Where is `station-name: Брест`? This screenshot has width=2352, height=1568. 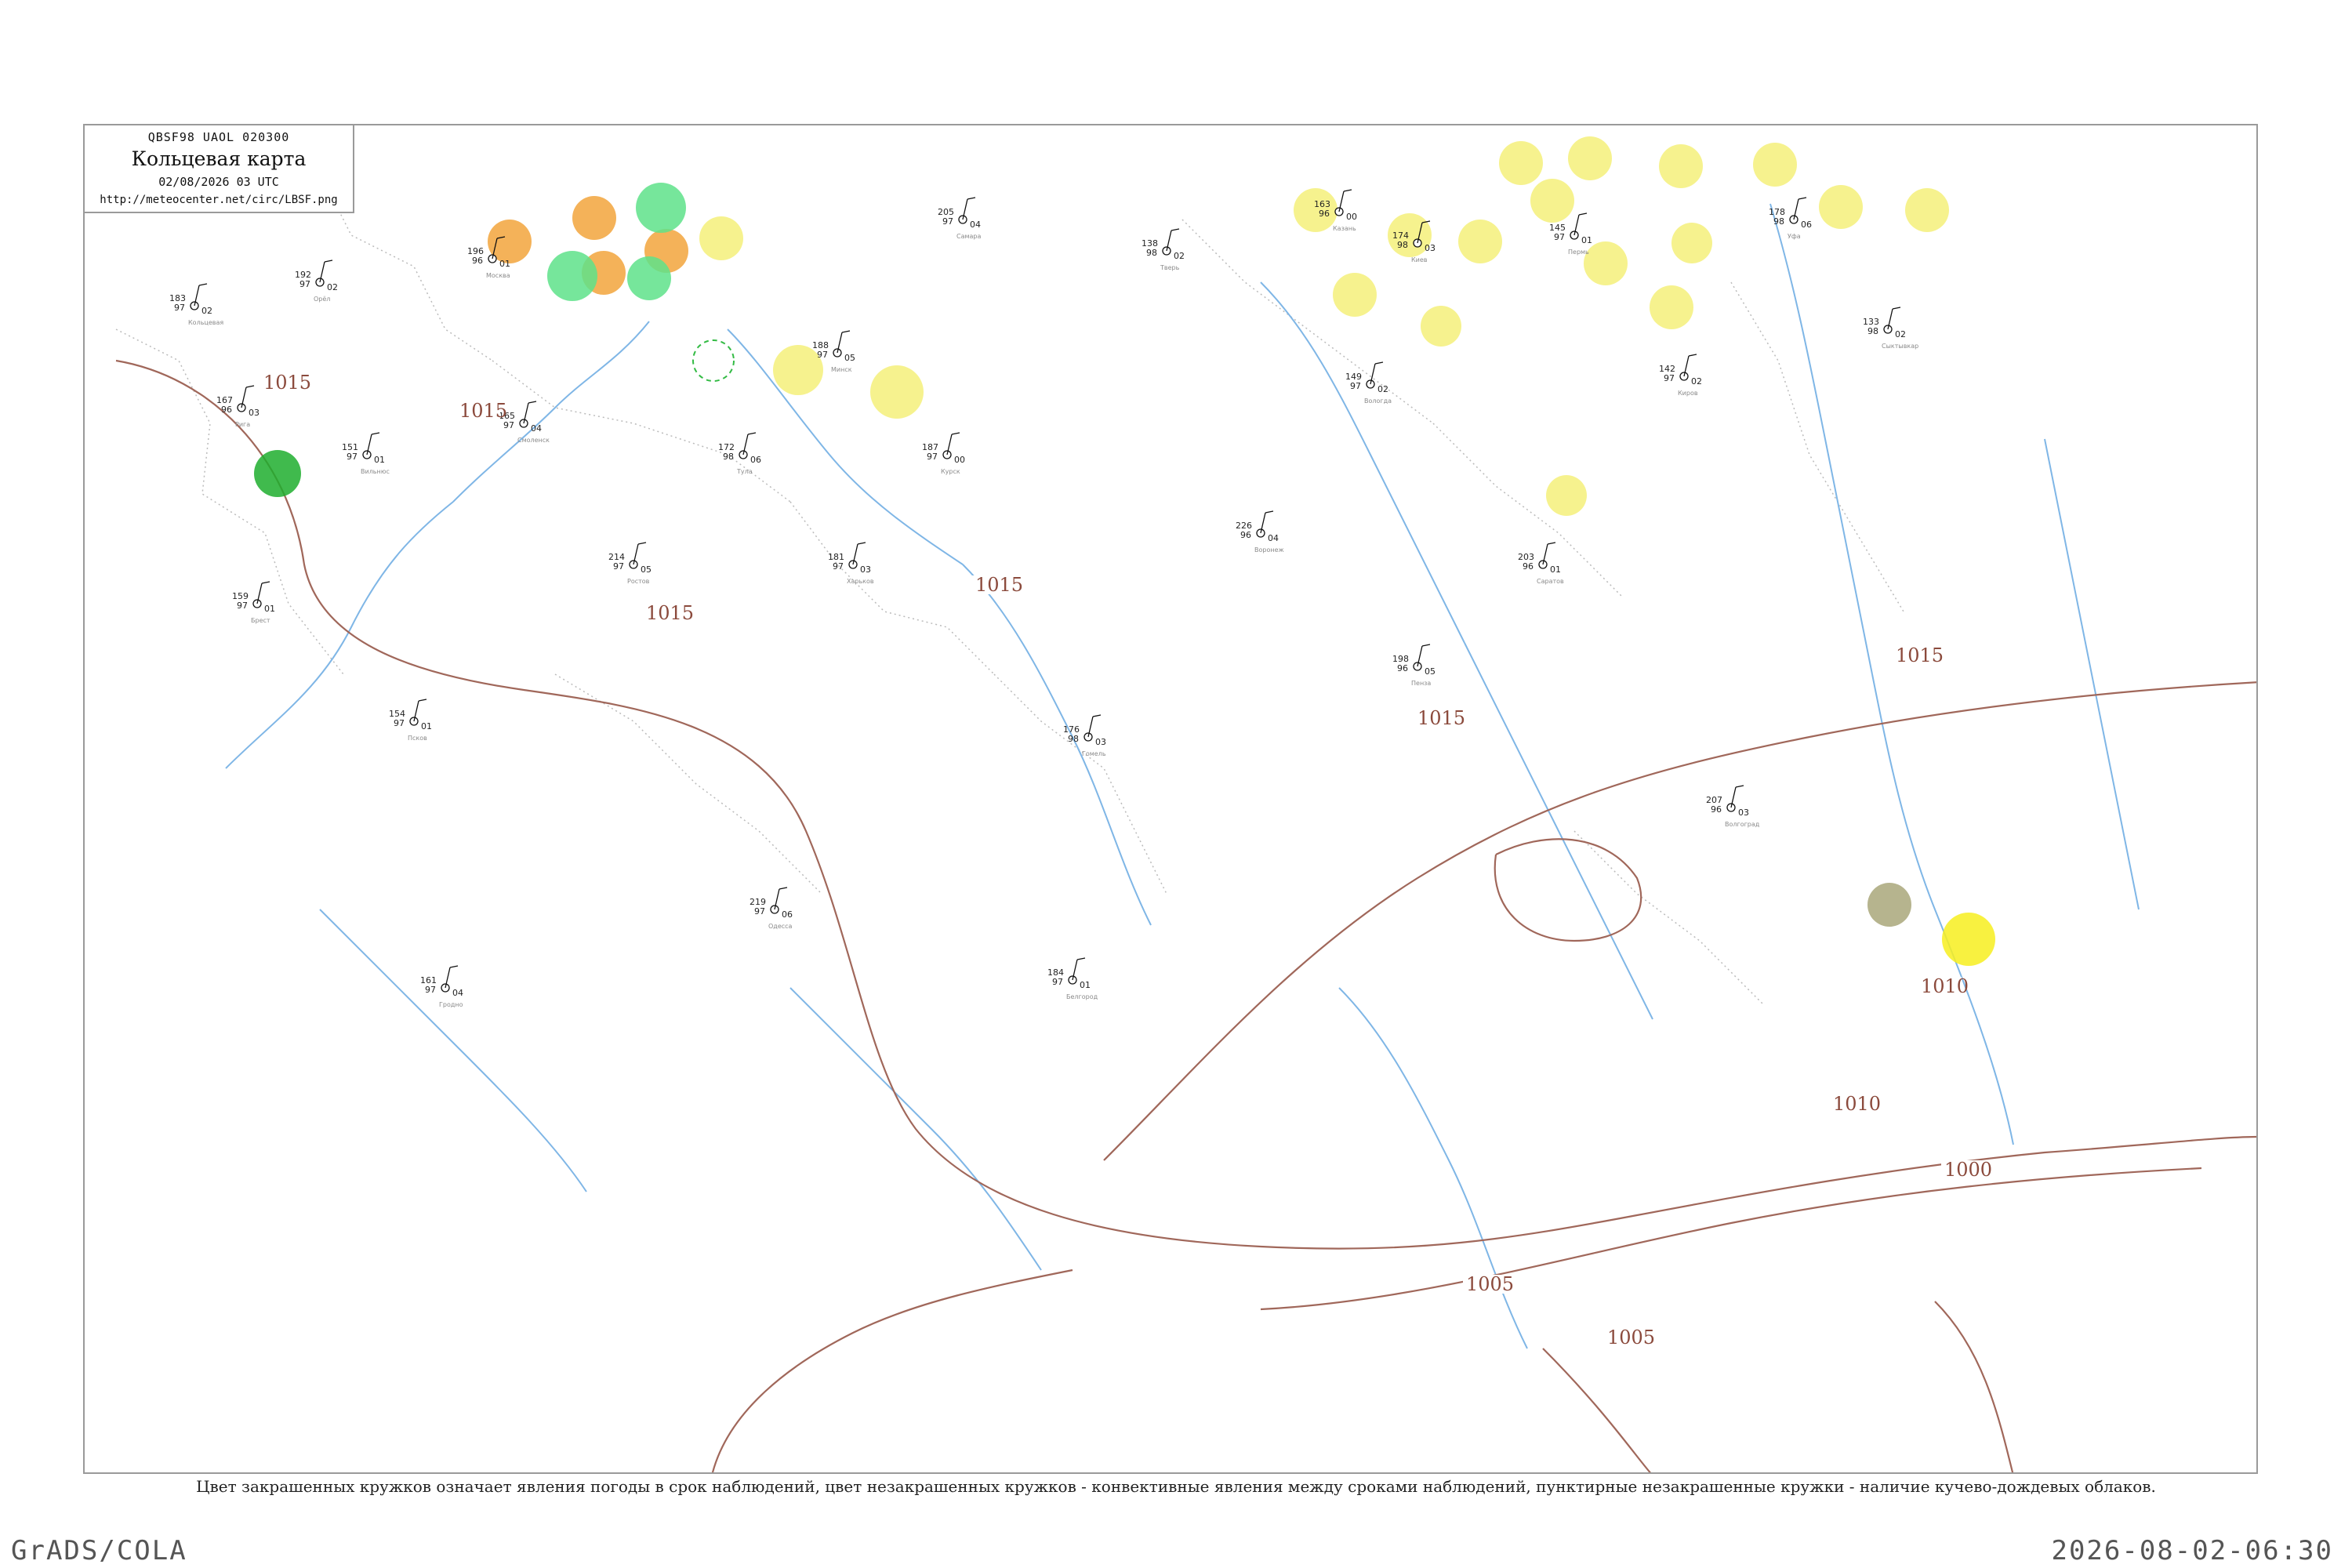
station-name: Брест is located at coordinates (260, 620).